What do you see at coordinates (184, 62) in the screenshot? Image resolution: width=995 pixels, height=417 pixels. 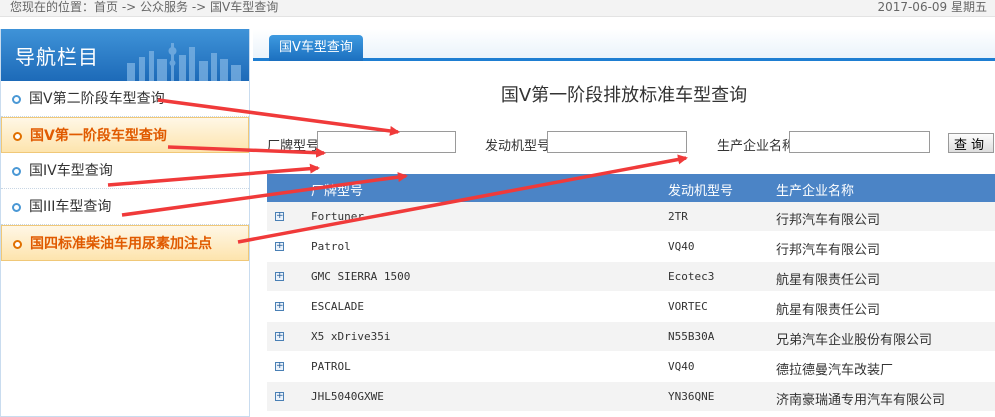 I see `city-skyline-icon` at bounding box center [184, 62].